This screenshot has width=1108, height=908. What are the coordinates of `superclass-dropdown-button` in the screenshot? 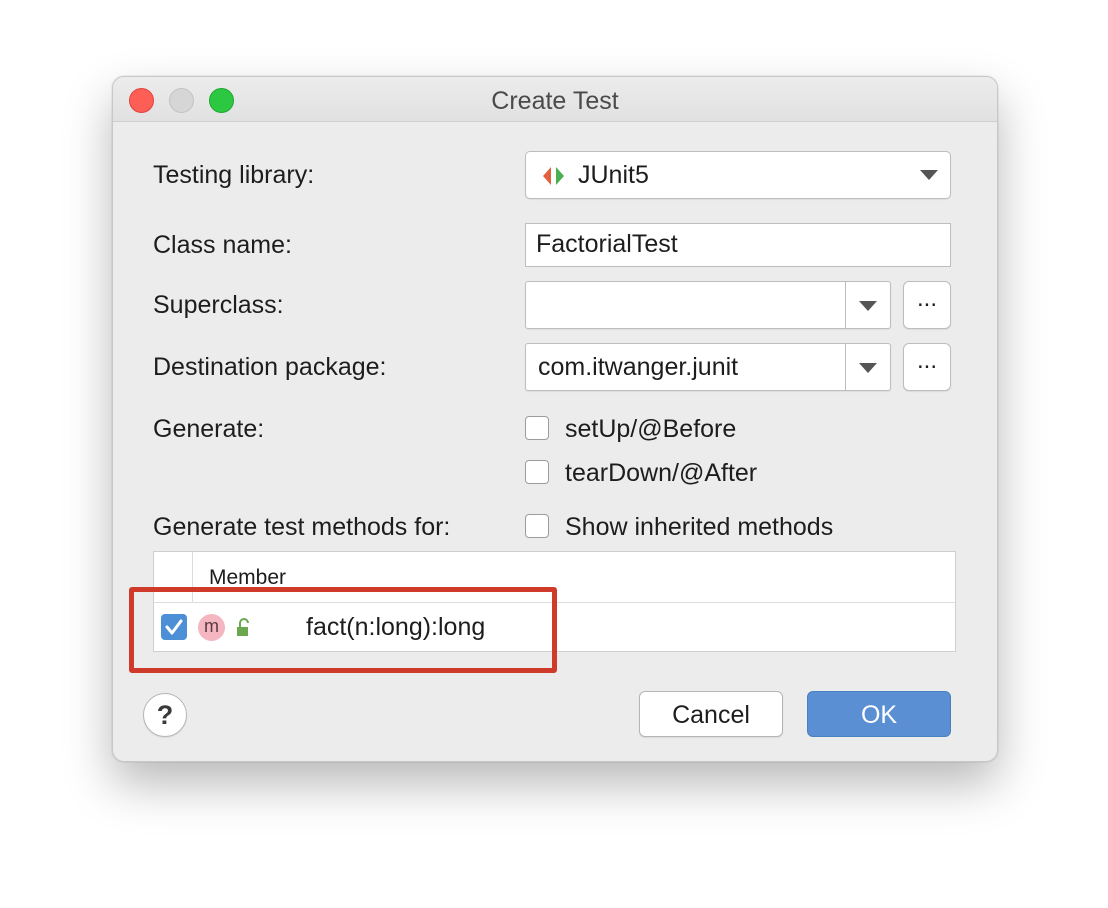 It's located at (867, 305).